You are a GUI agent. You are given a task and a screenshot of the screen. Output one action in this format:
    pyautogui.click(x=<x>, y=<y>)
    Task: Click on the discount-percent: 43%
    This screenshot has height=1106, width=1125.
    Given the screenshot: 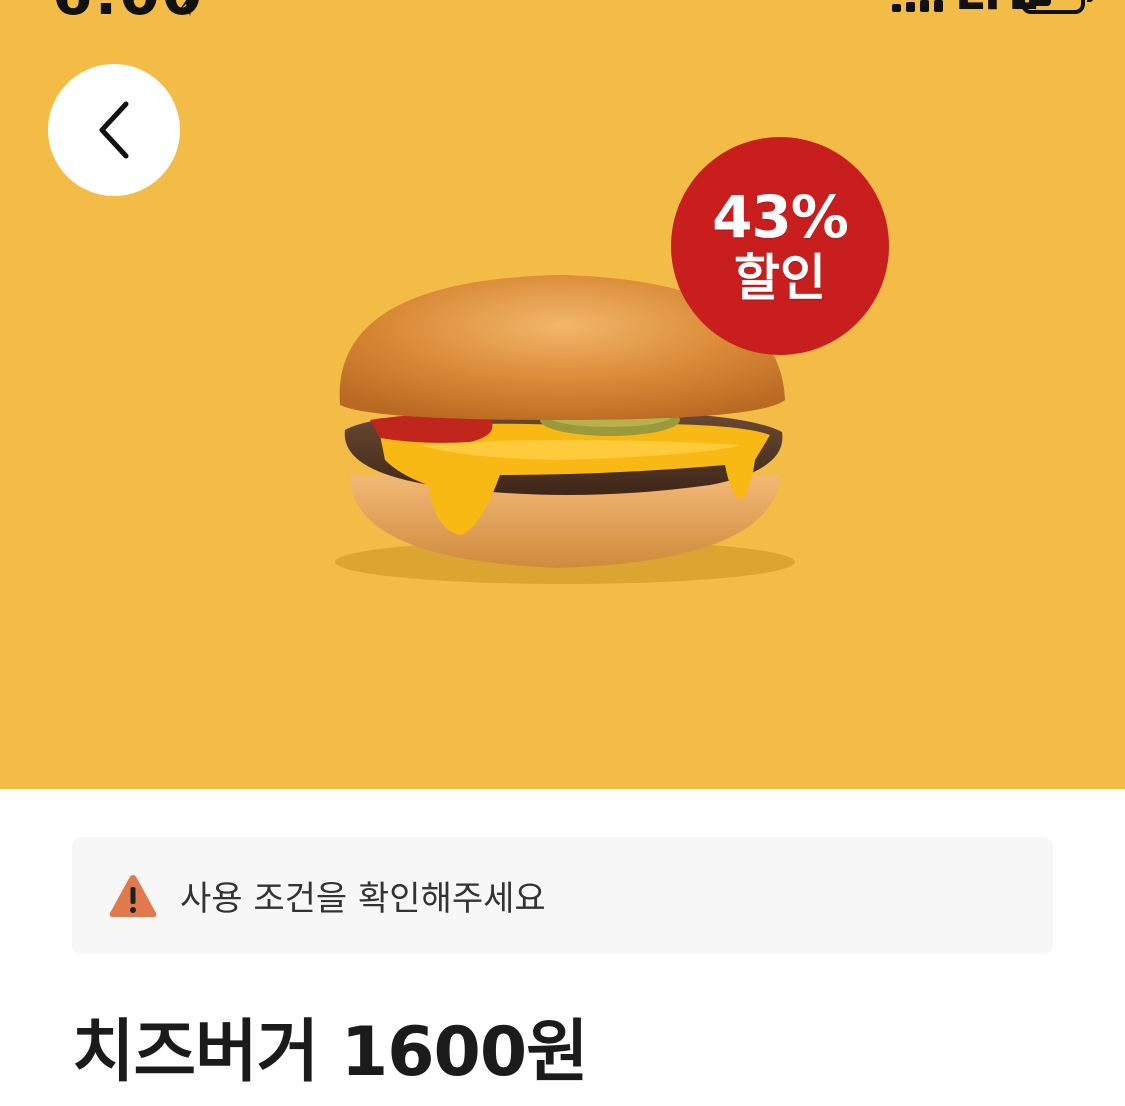 What is the action you would take?
    pyautogui.click(x=780, y=217)
    